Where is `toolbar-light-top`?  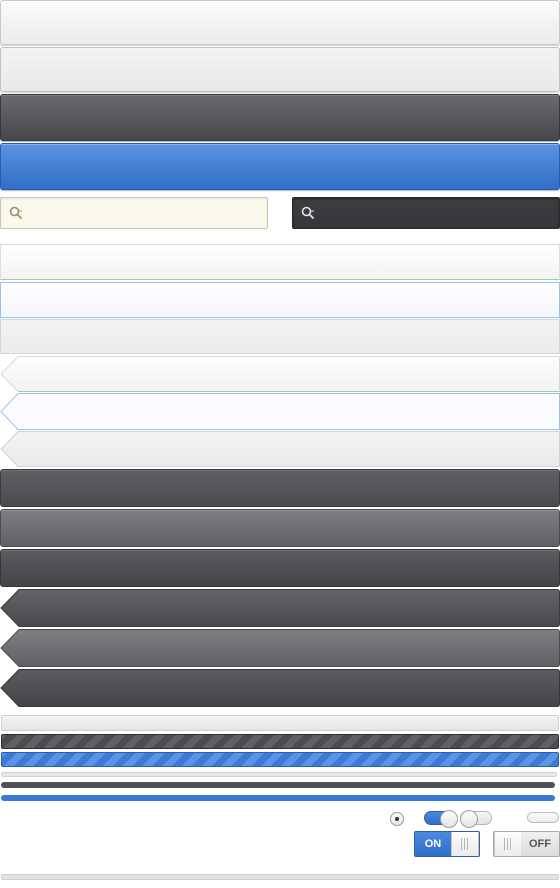
toolbar-light-top is located at coordinates (280, 22).